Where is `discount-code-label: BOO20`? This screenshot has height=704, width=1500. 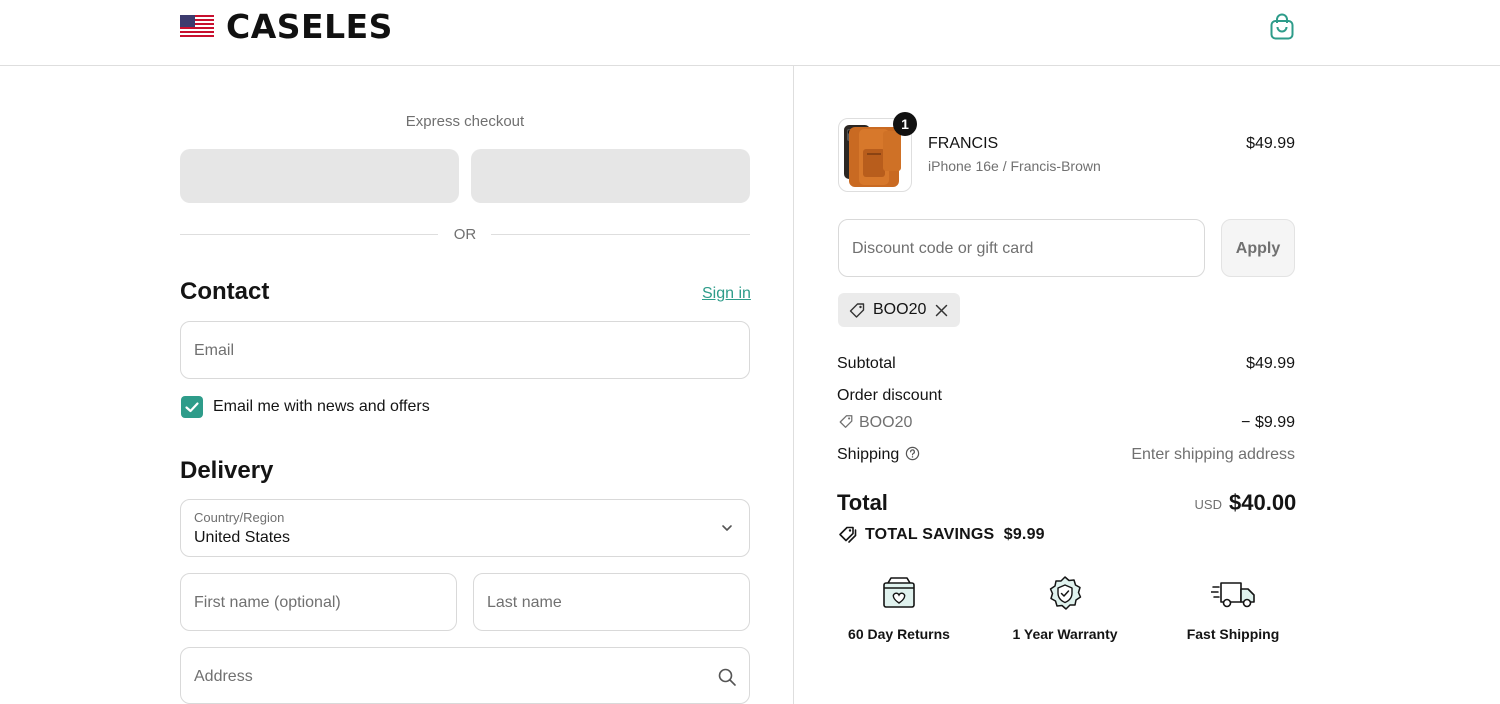 discount-code-label: BOO20 is located at coordinates (886, 422).